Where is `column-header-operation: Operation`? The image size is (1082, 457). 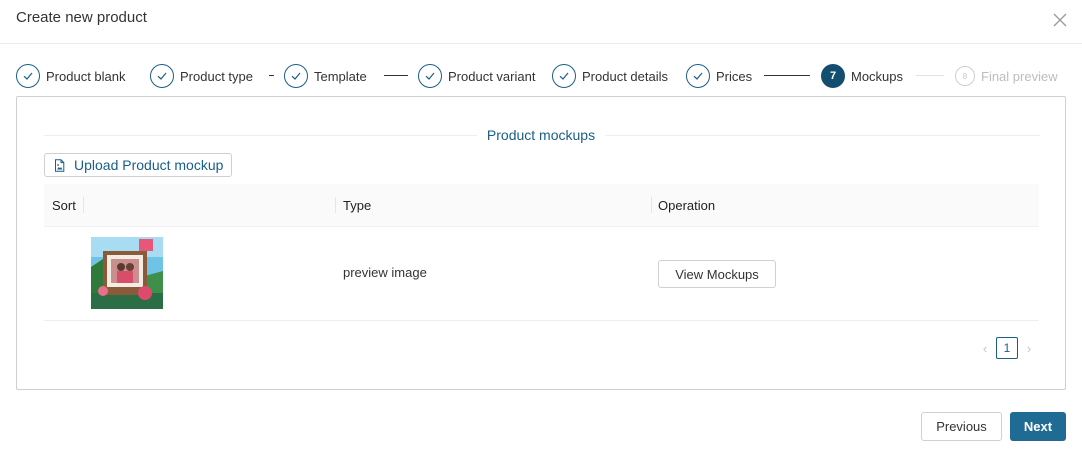 column-header-operation: Operation is located at coordinates (687, 205).